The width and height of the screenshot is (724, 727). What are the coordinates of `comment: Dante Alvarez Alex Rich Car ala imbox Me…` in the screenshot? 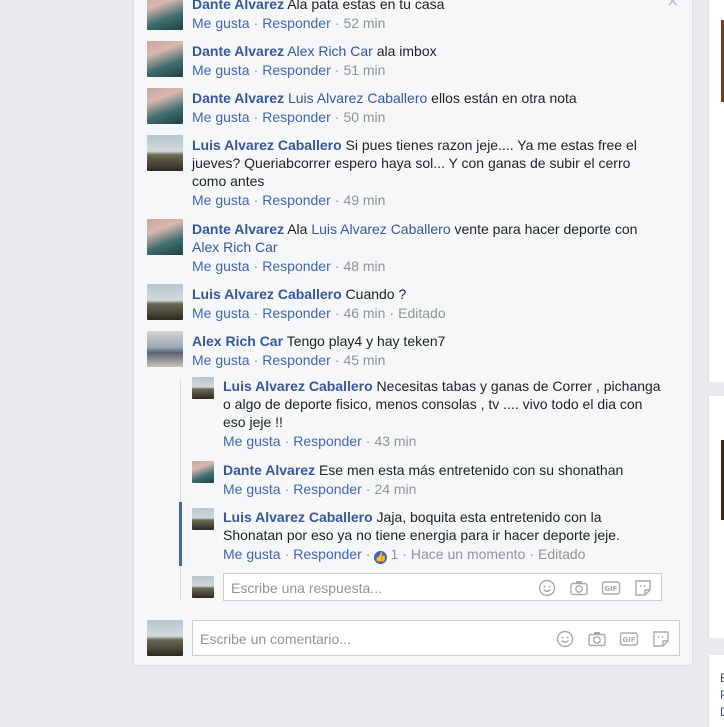 It's located at (314, 60).